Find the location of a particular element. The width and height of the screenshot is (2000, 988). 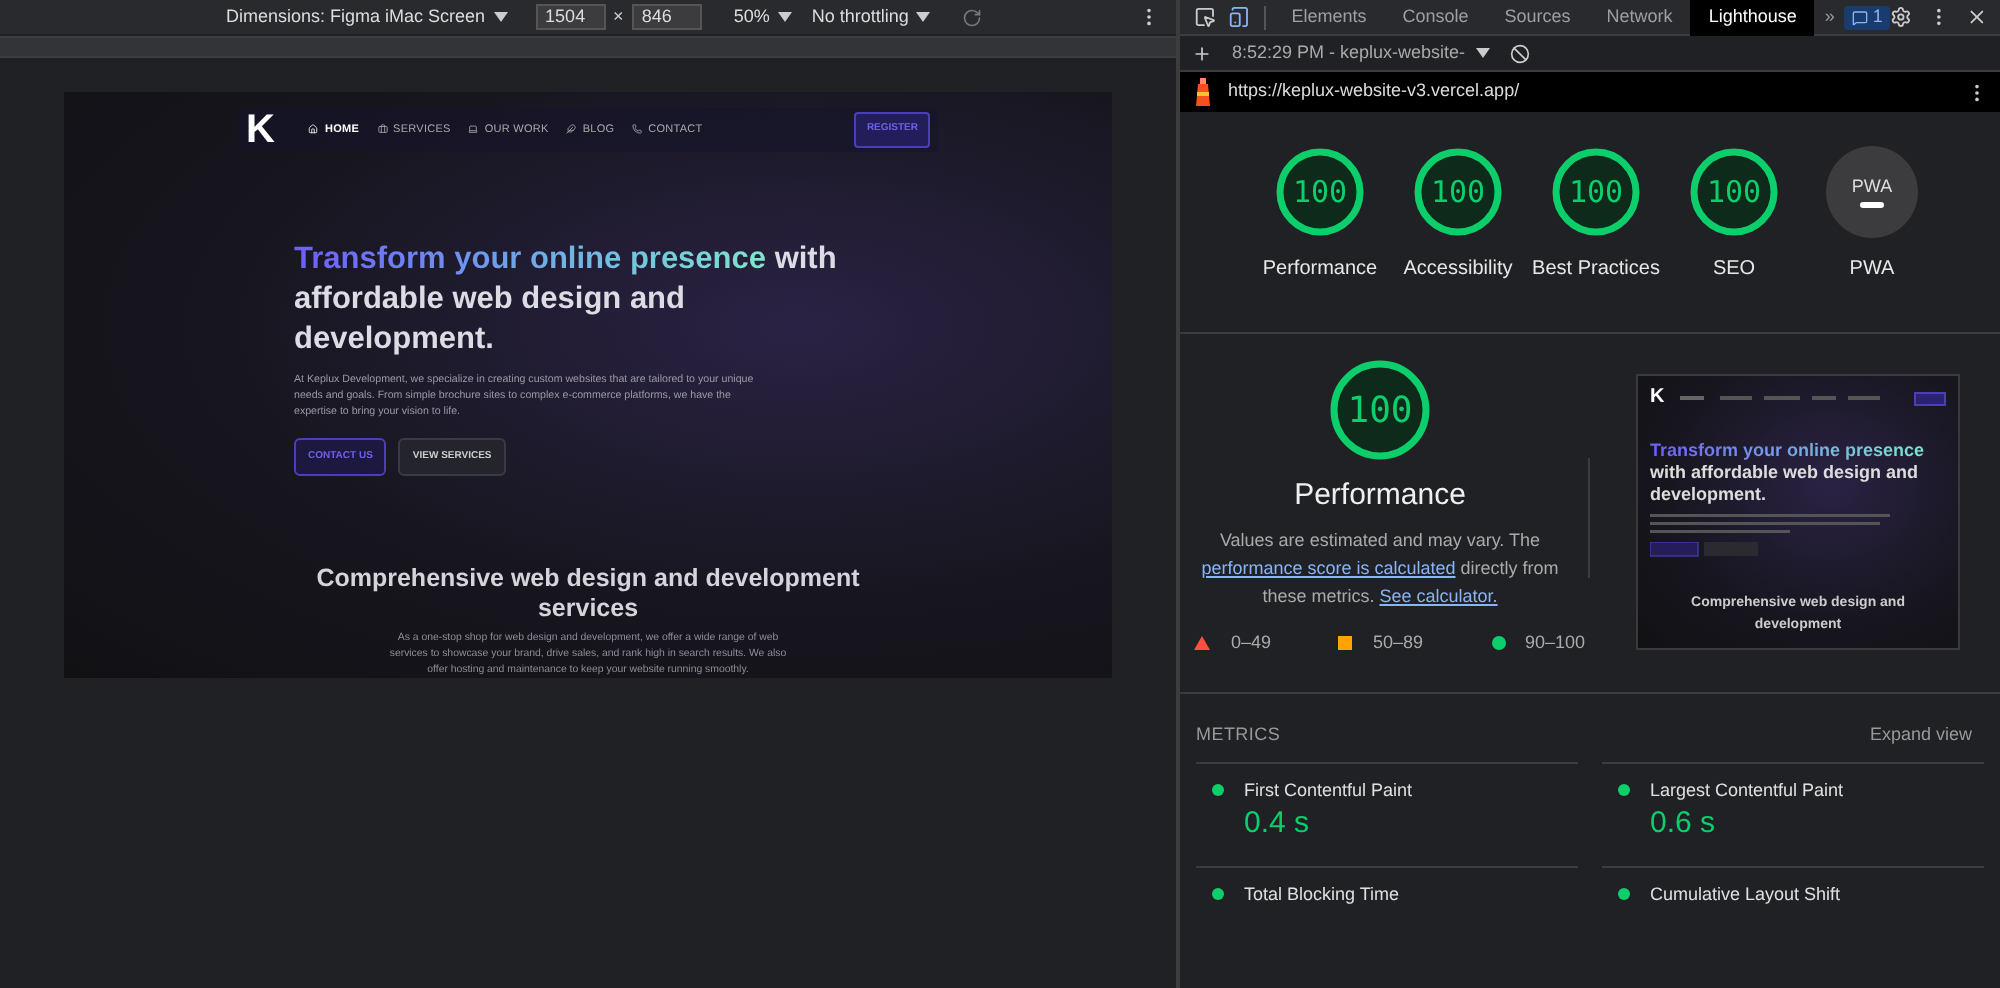

metric-label: Cumulative Layout Shift is located at coordinates (1745, 894).